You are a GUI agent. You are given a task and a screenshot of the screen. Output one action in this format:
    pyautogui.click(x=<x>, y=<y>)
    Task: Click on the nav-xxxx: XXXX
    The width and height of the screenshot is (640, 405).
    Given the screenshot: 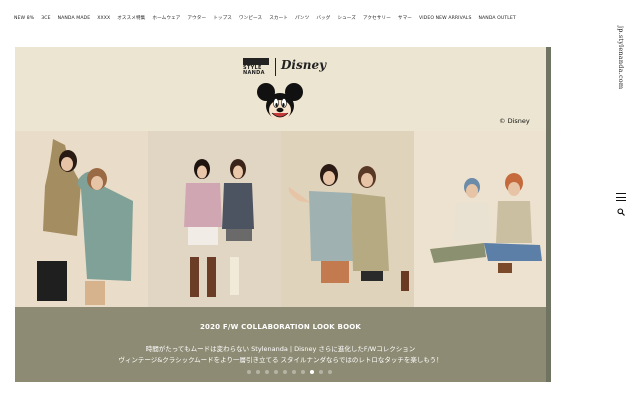 What is the action you would take?
    pyautogui.click(x=103, y=18)
    